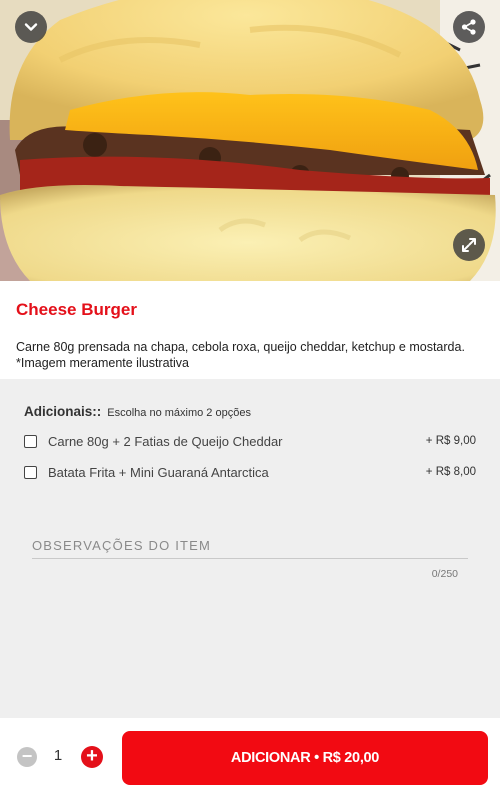 The height and width of the screenshot is (791, 500). I want to click on notes-field-wrapper, so click(250, 546).